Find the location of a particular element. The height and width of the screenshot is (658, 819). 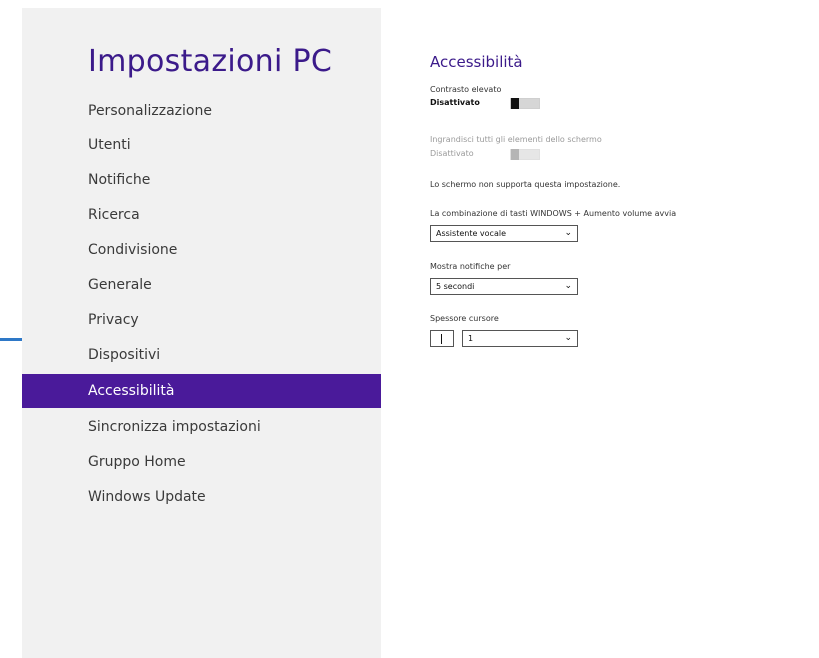

cursor-thickness-value: 1 is located at coordinates (471, 338).